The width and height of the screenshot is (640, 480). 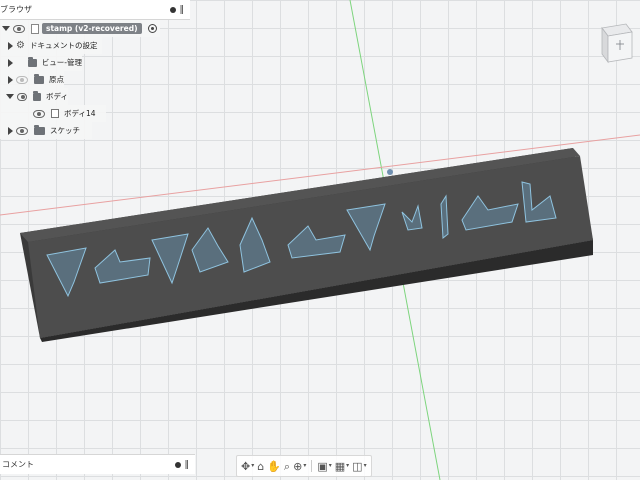 What do you see at coordinates (287, 466) in the screenshot?
I see `zoom-icon: ⌕` at bounding box center [287, 466].